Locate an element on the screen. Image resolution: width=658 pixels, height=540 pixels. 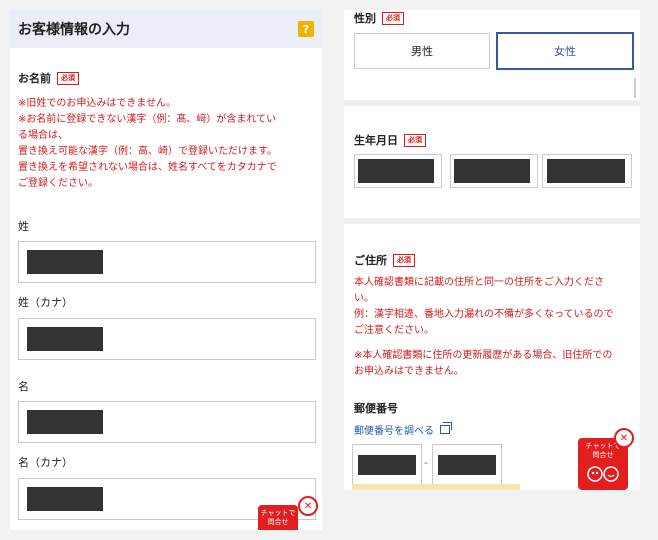
external-link-icon is located at coordinates (446, 428).